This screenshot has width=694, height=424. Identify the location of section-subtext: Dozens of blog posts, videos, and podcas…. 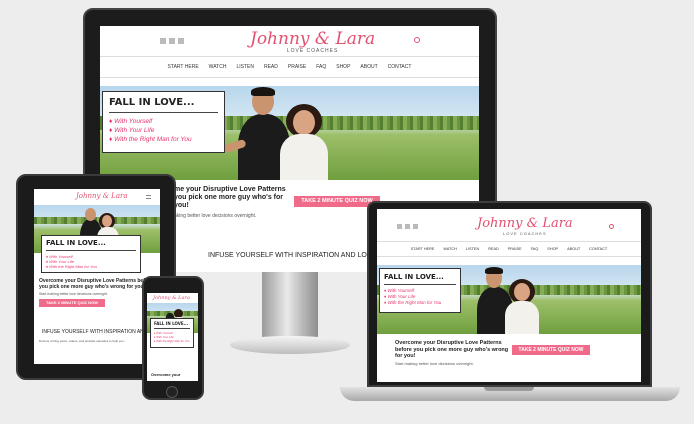
(83, 341).